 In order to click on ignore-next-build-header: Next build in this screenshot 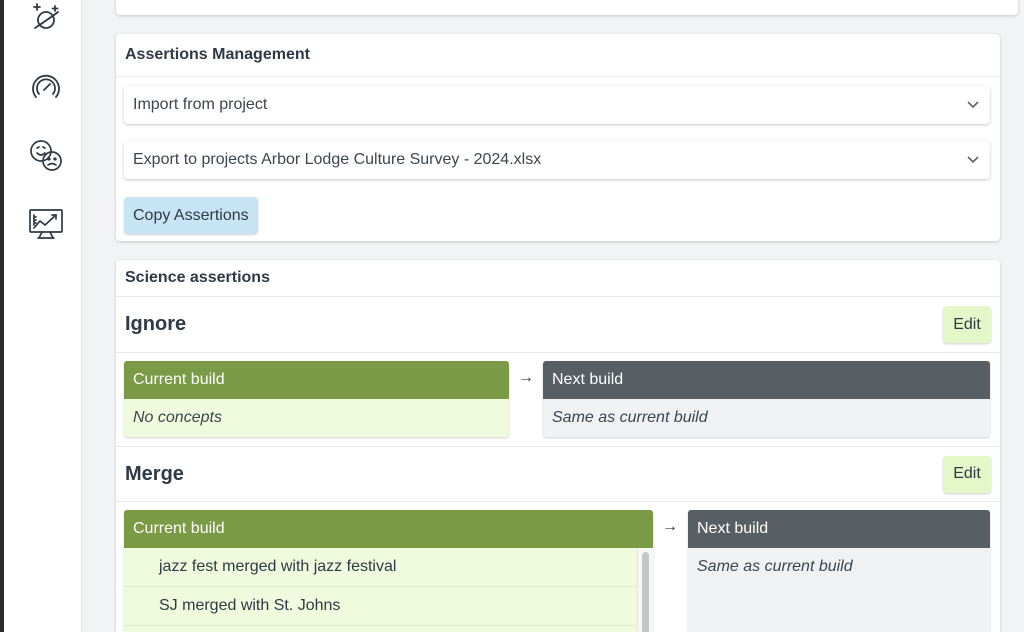, I will do `click(766, 380)`.